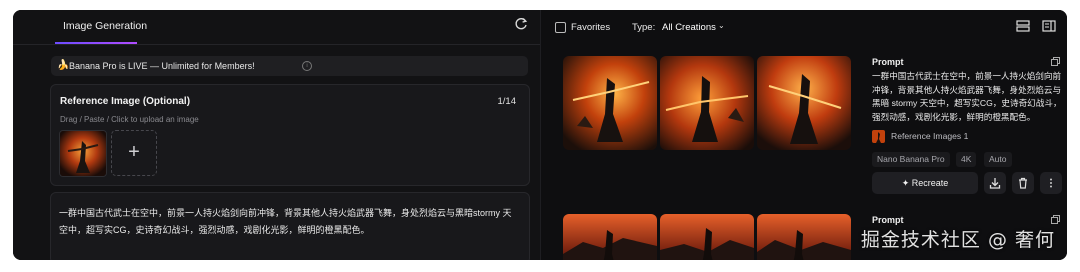 Image resolution: width=1080 pixels, height=272 pixels. I want to click on type-filter-label: Type:, so click(644, 27).